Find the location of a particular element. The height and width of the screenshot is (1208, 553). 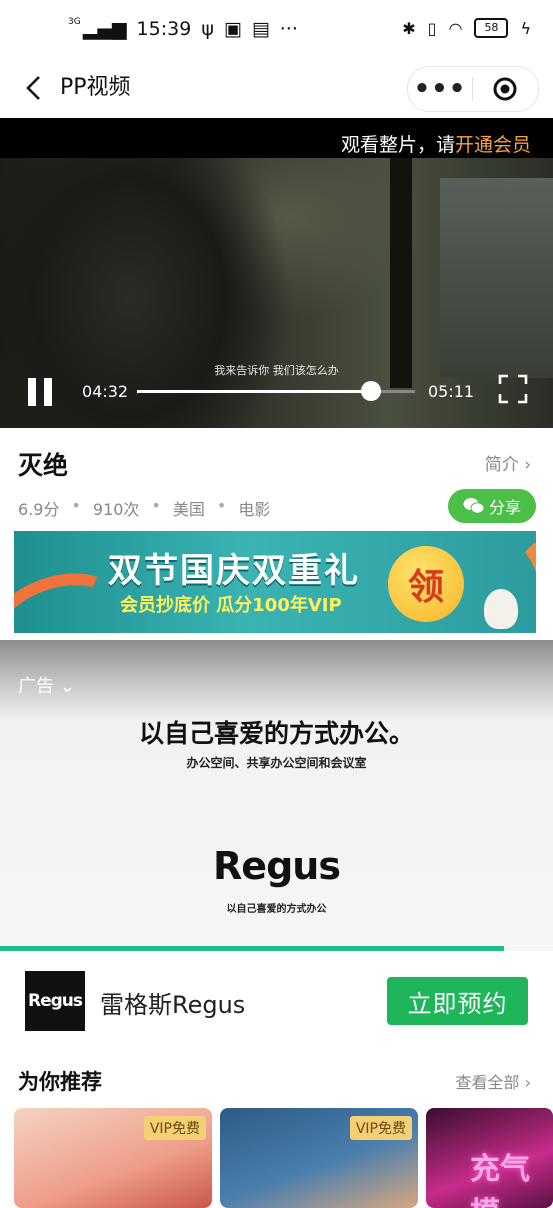

signal-icon: 3G ▂▄▆ is located at coordinates (97, 29).